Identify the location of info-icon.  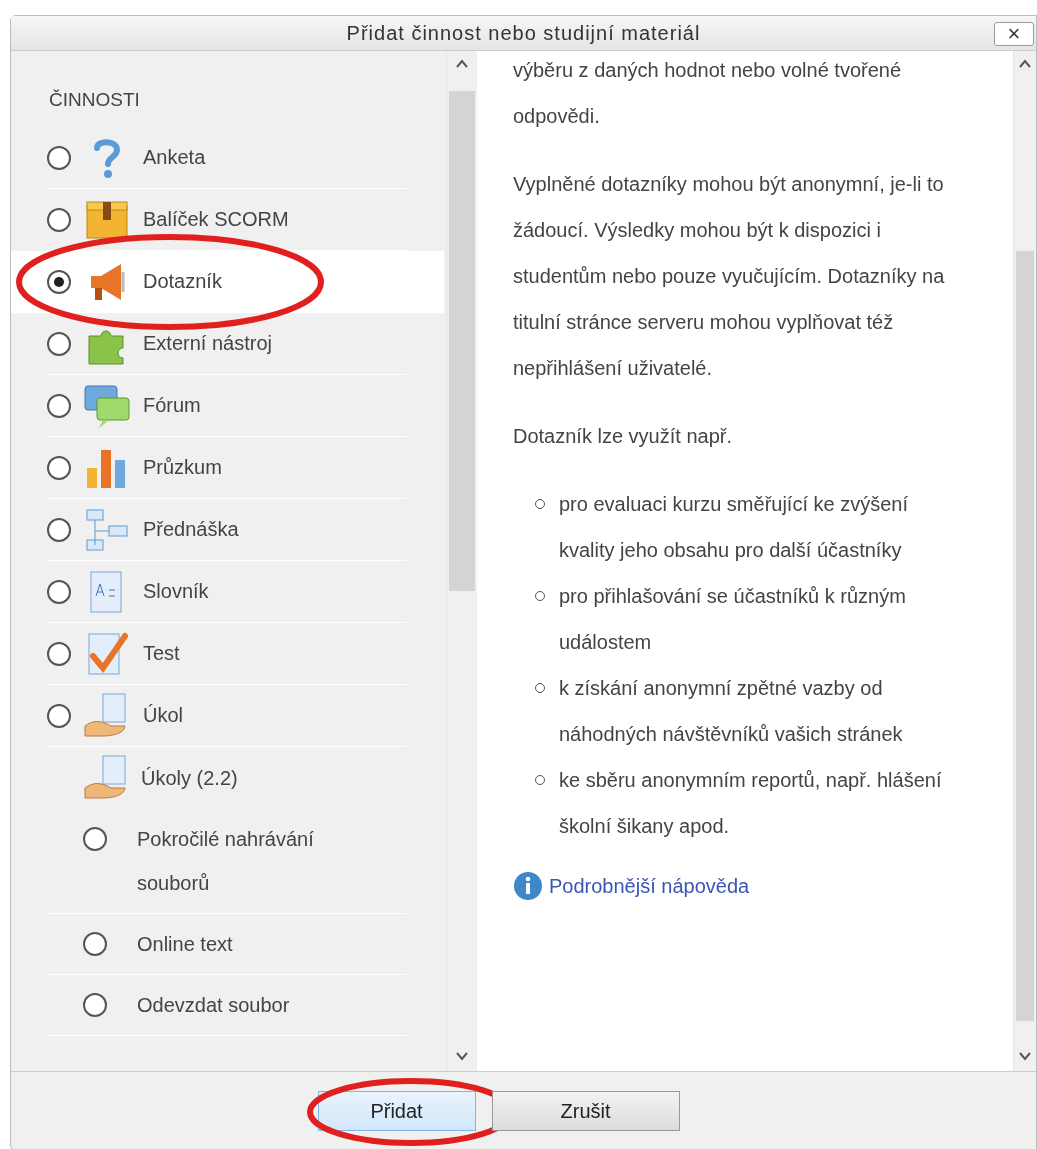
(528, 886).